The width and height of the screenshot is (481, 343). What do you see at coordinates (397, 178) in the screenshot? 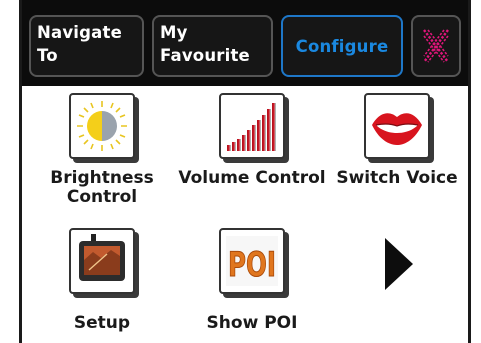
I see `tile-label: Switch Voice` at bounding box center [397, 178].